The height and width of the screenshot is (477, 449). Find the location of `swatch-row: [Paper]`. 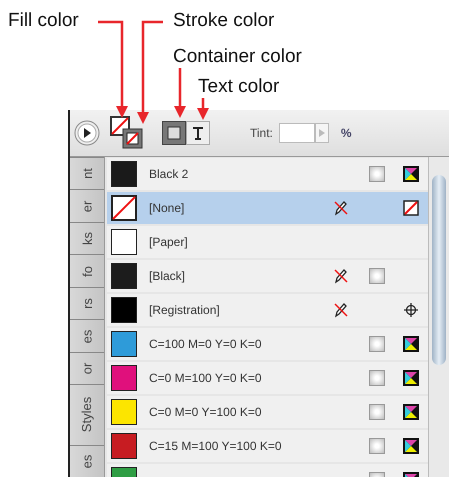

swatch-row: [Paper] is located at coordinates (267, 242).